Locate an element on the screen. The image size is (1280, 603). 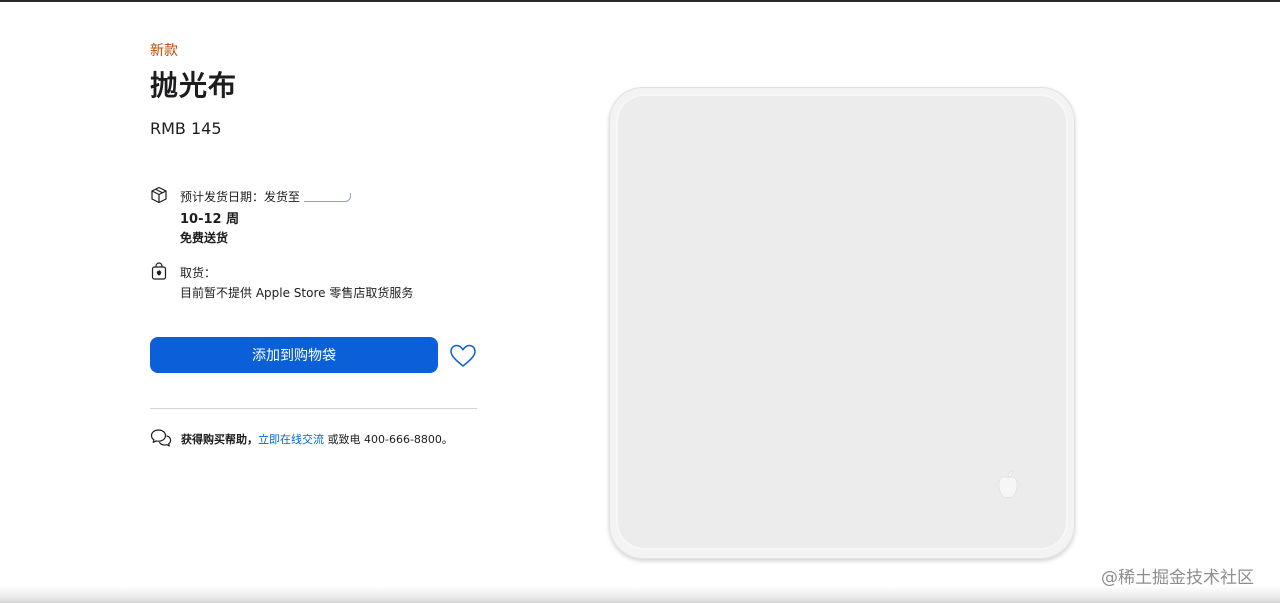
heart-icon is located at coordinates (463, 356).